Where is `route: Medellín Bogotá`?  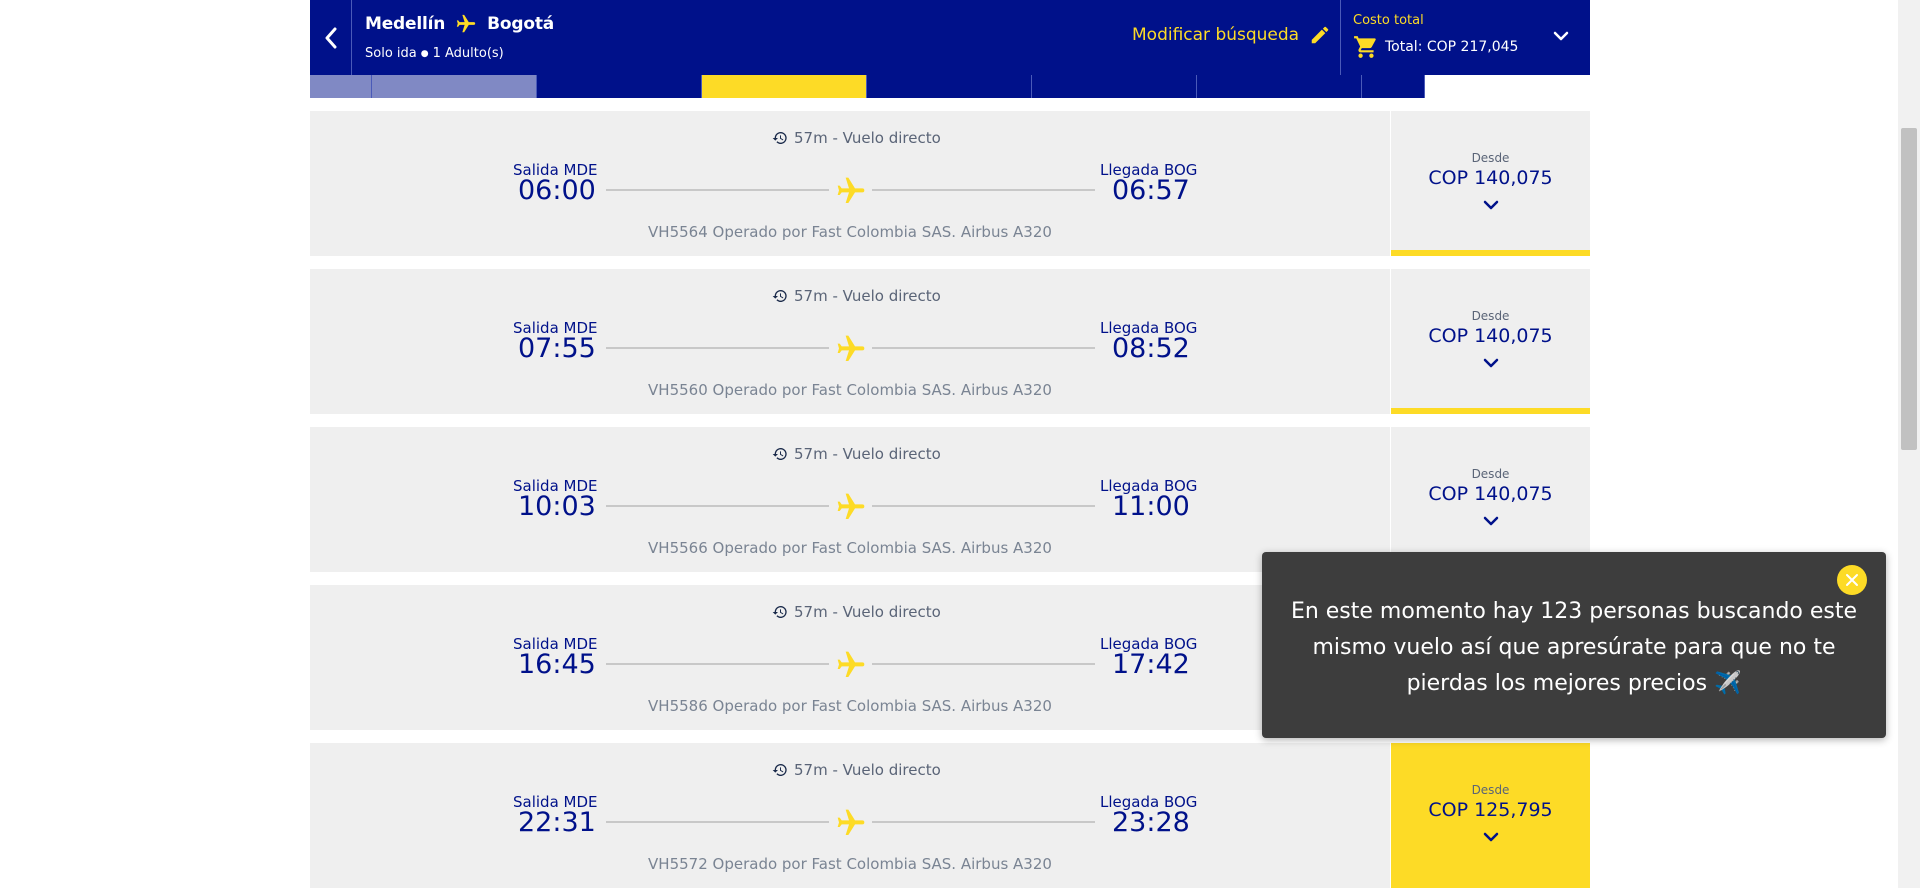 route: Medellín Bogotá is located at coordinates (459, 24).